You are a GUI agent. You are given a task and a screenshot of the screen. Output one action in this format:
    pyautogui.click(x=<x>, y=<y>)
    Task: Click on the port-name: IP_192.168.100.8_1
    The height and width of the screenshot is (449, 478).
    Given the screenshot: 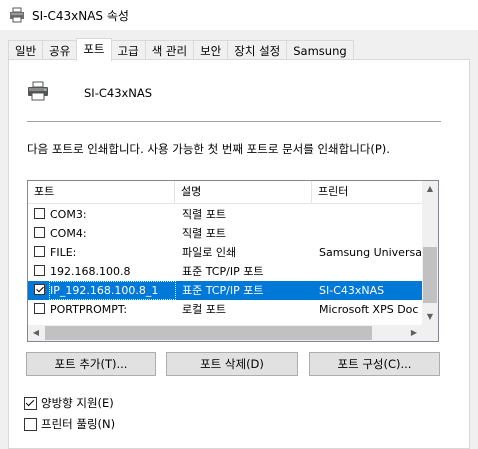 What is the action you would take?
    pyautogui.click(x=112, y=290)
    